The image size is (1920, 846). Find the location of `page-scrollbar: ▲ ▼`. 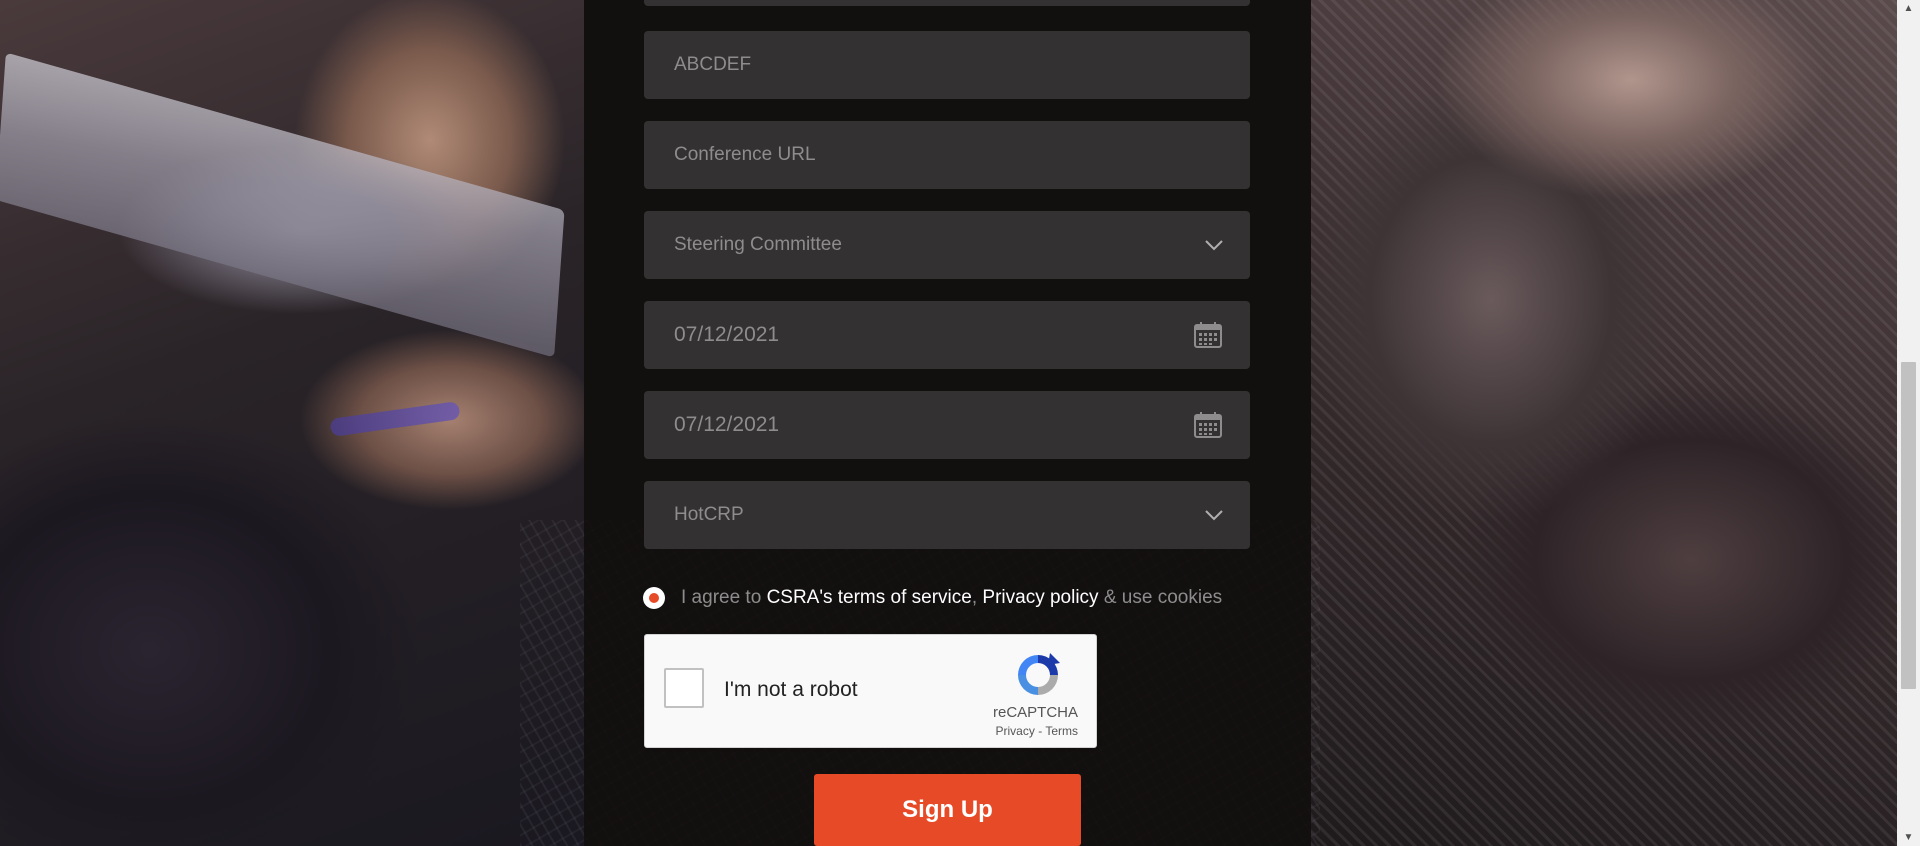

page-scrollbar: ▲ ▼ is located at coordinates (1908, 423).